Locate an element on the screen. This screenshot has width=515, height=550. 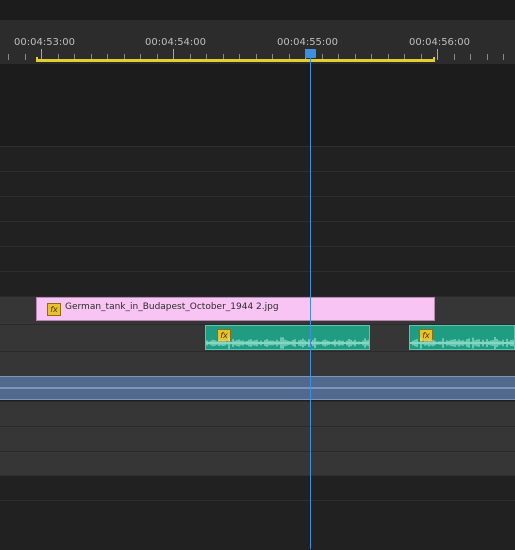
work-area-bar is located at coordinates (235, 59).